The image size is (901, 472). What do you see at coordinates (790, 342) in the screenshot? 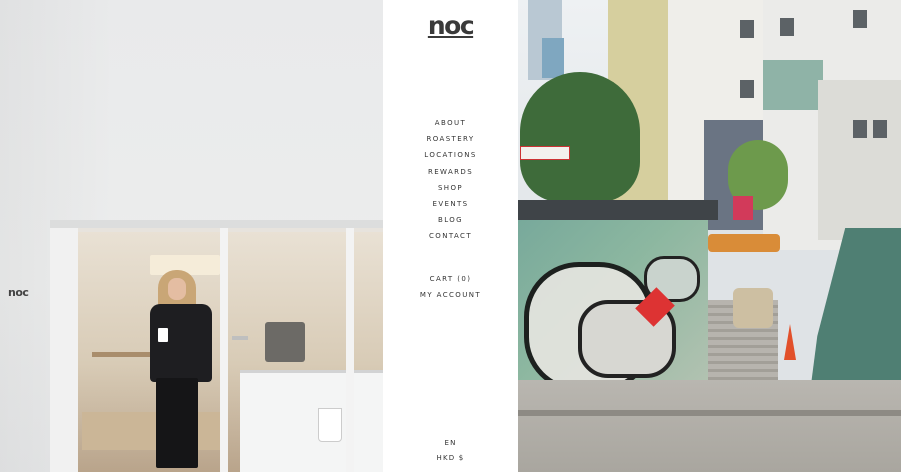
I see `traffic-cone` at bounding box center [790, 342].